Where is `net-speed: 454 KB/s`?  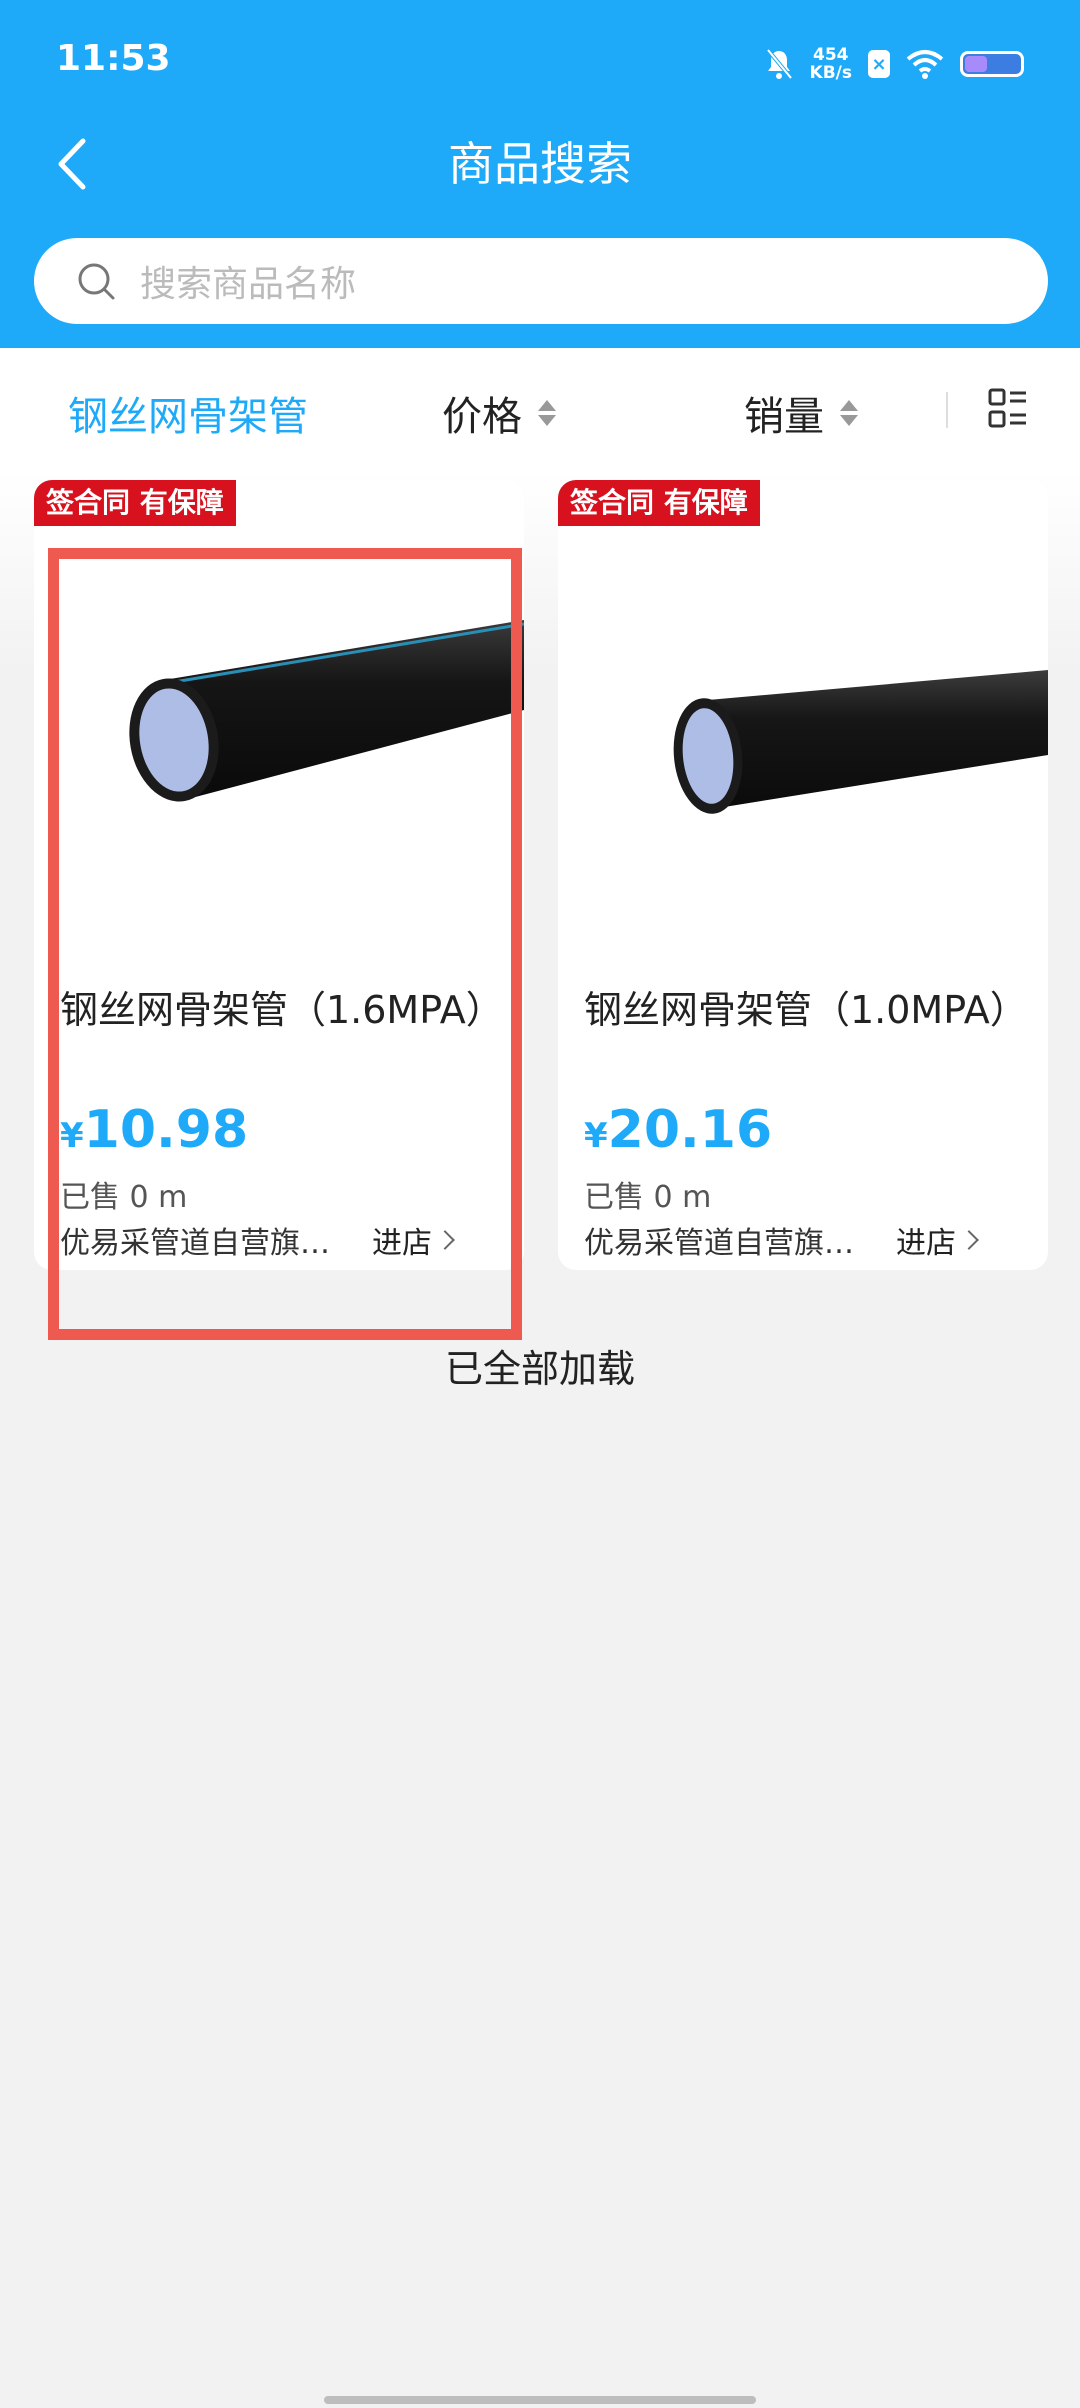 net-speed: 454 KB/s is located at coordinates (830, 64).